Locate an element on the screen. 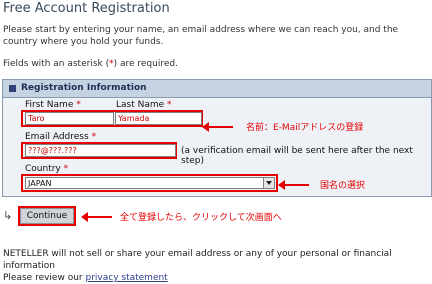 The height and width of the screenshot is (284, 432). panel-header: Registration Information is located at coordinates (217, 89).